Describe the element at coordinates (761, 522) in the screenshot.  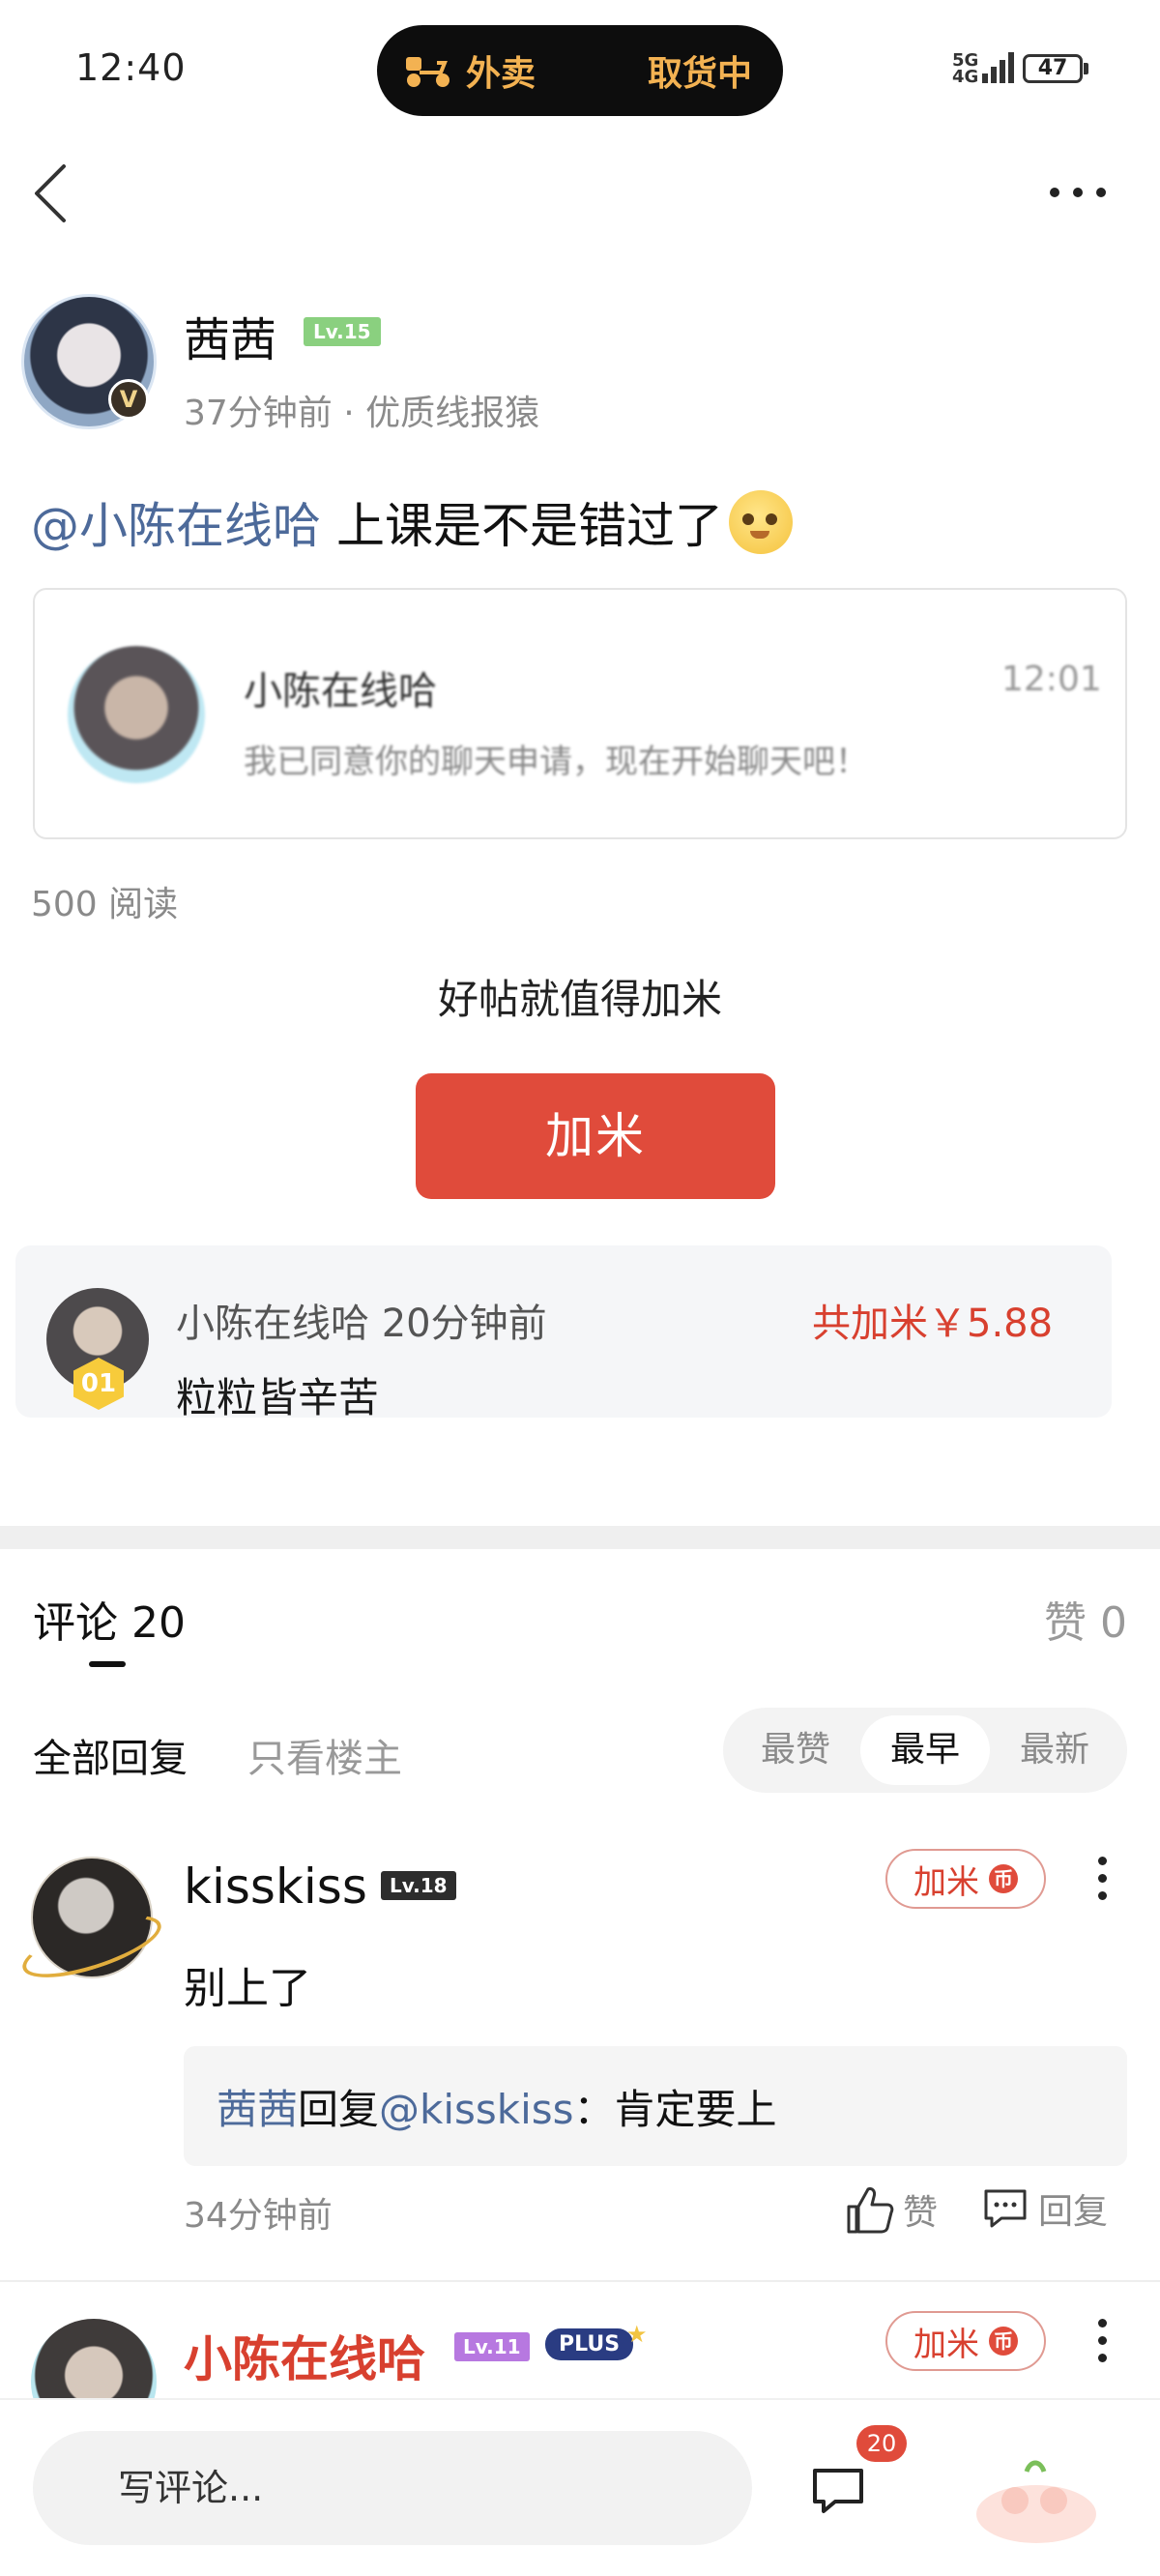
I see `thinking-emoji-icon` at that location.